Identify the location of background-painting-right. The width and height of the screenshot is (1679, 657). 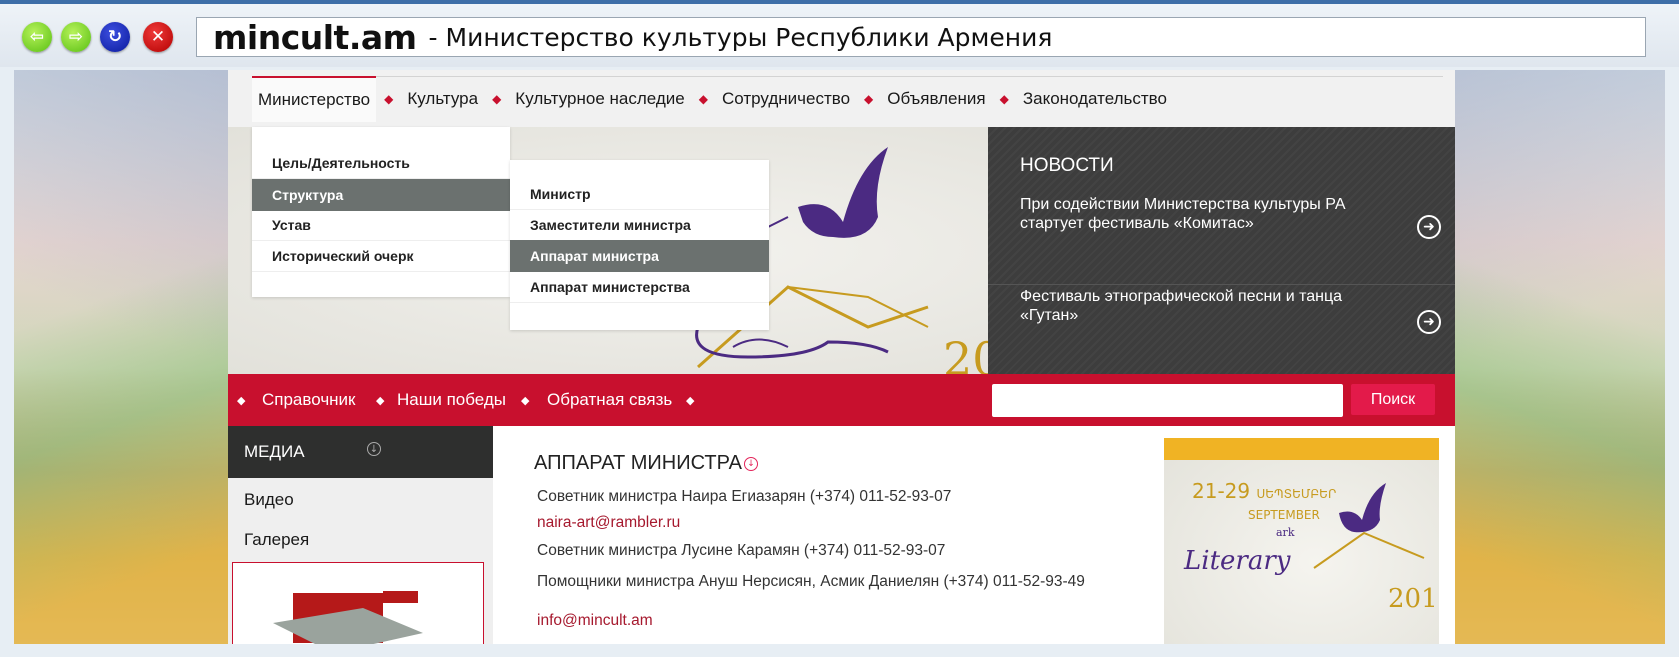
(1553, 357).